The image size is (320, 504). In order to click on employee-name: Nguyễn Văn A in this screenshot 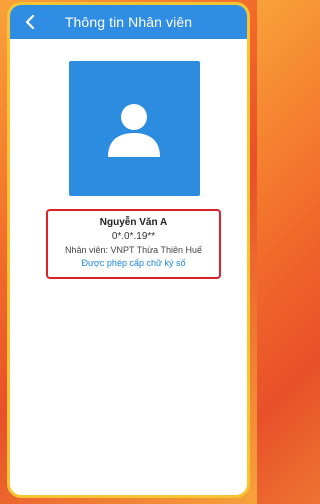, I will do `click(133, 222)`.